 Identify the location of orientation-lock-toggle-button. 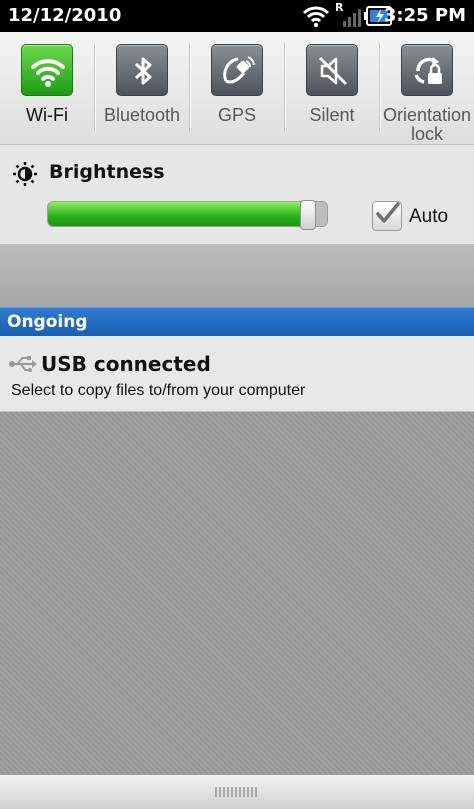
(427, 70).